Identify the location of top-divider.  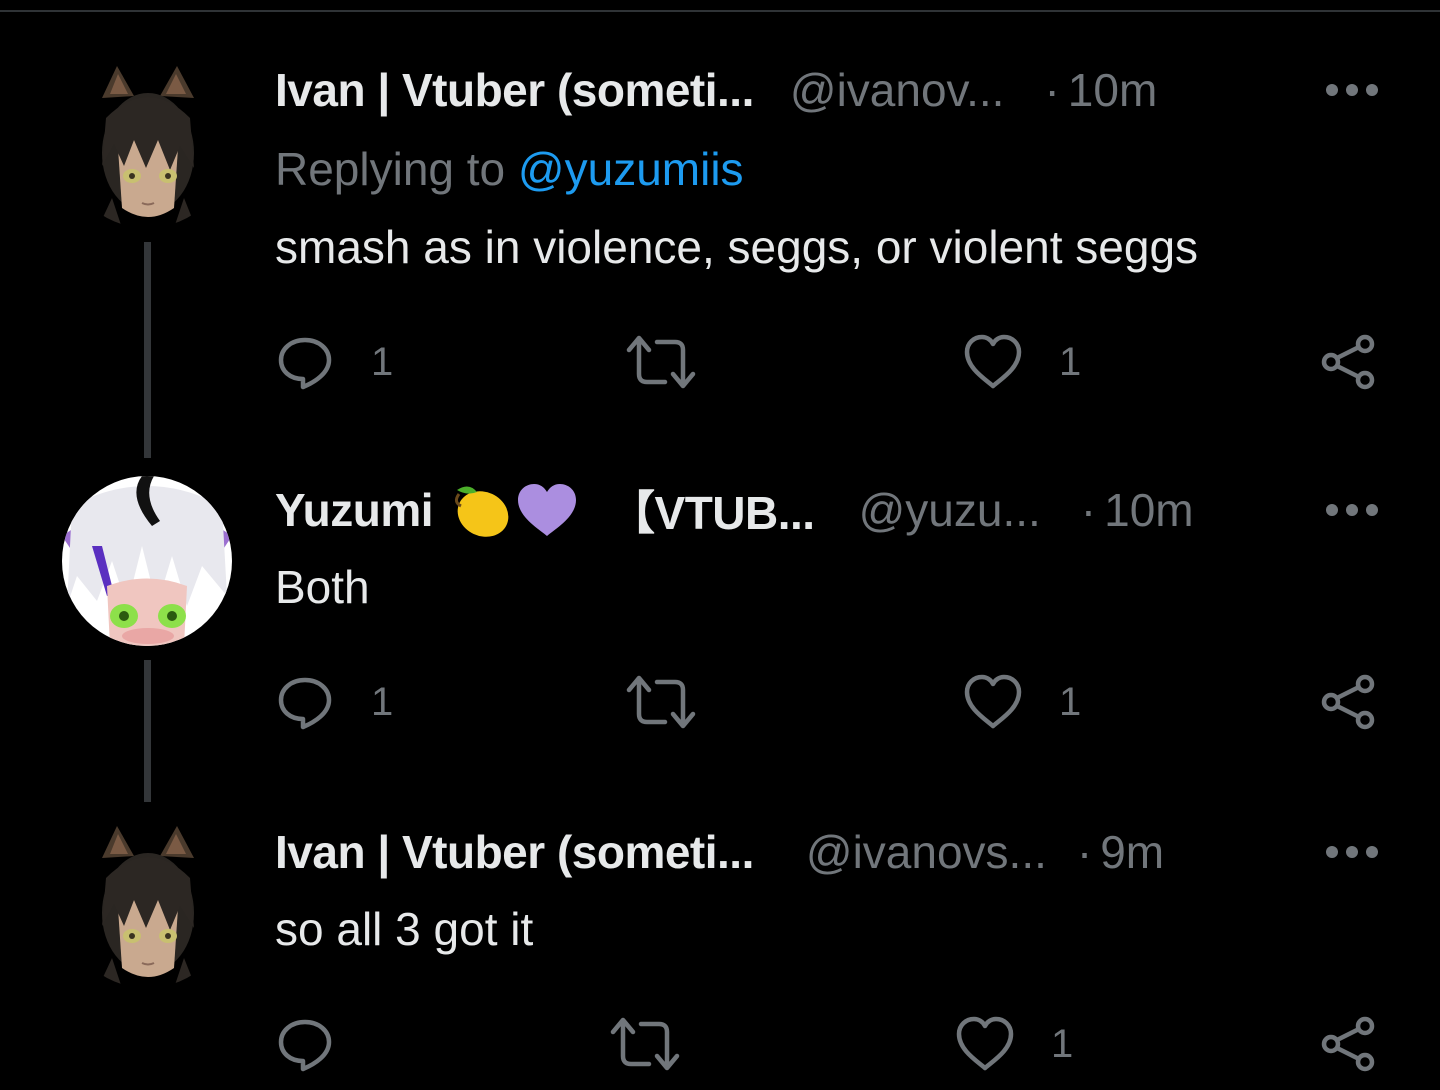
(720, 11).